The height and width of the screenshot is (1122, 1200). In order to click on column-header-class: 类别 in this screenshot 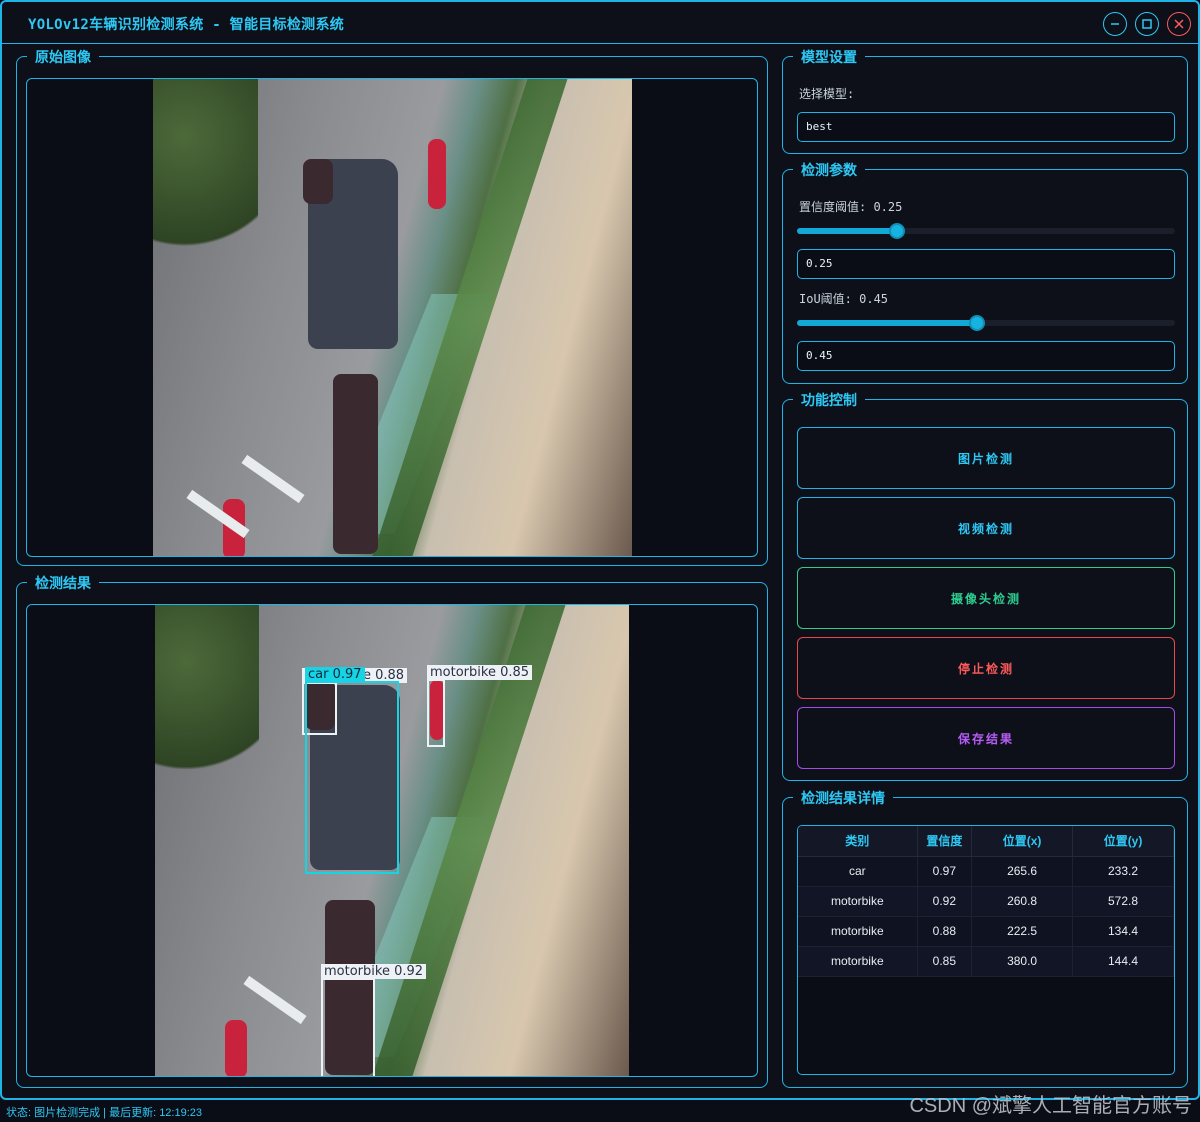, I will do `click(858, 841)`.